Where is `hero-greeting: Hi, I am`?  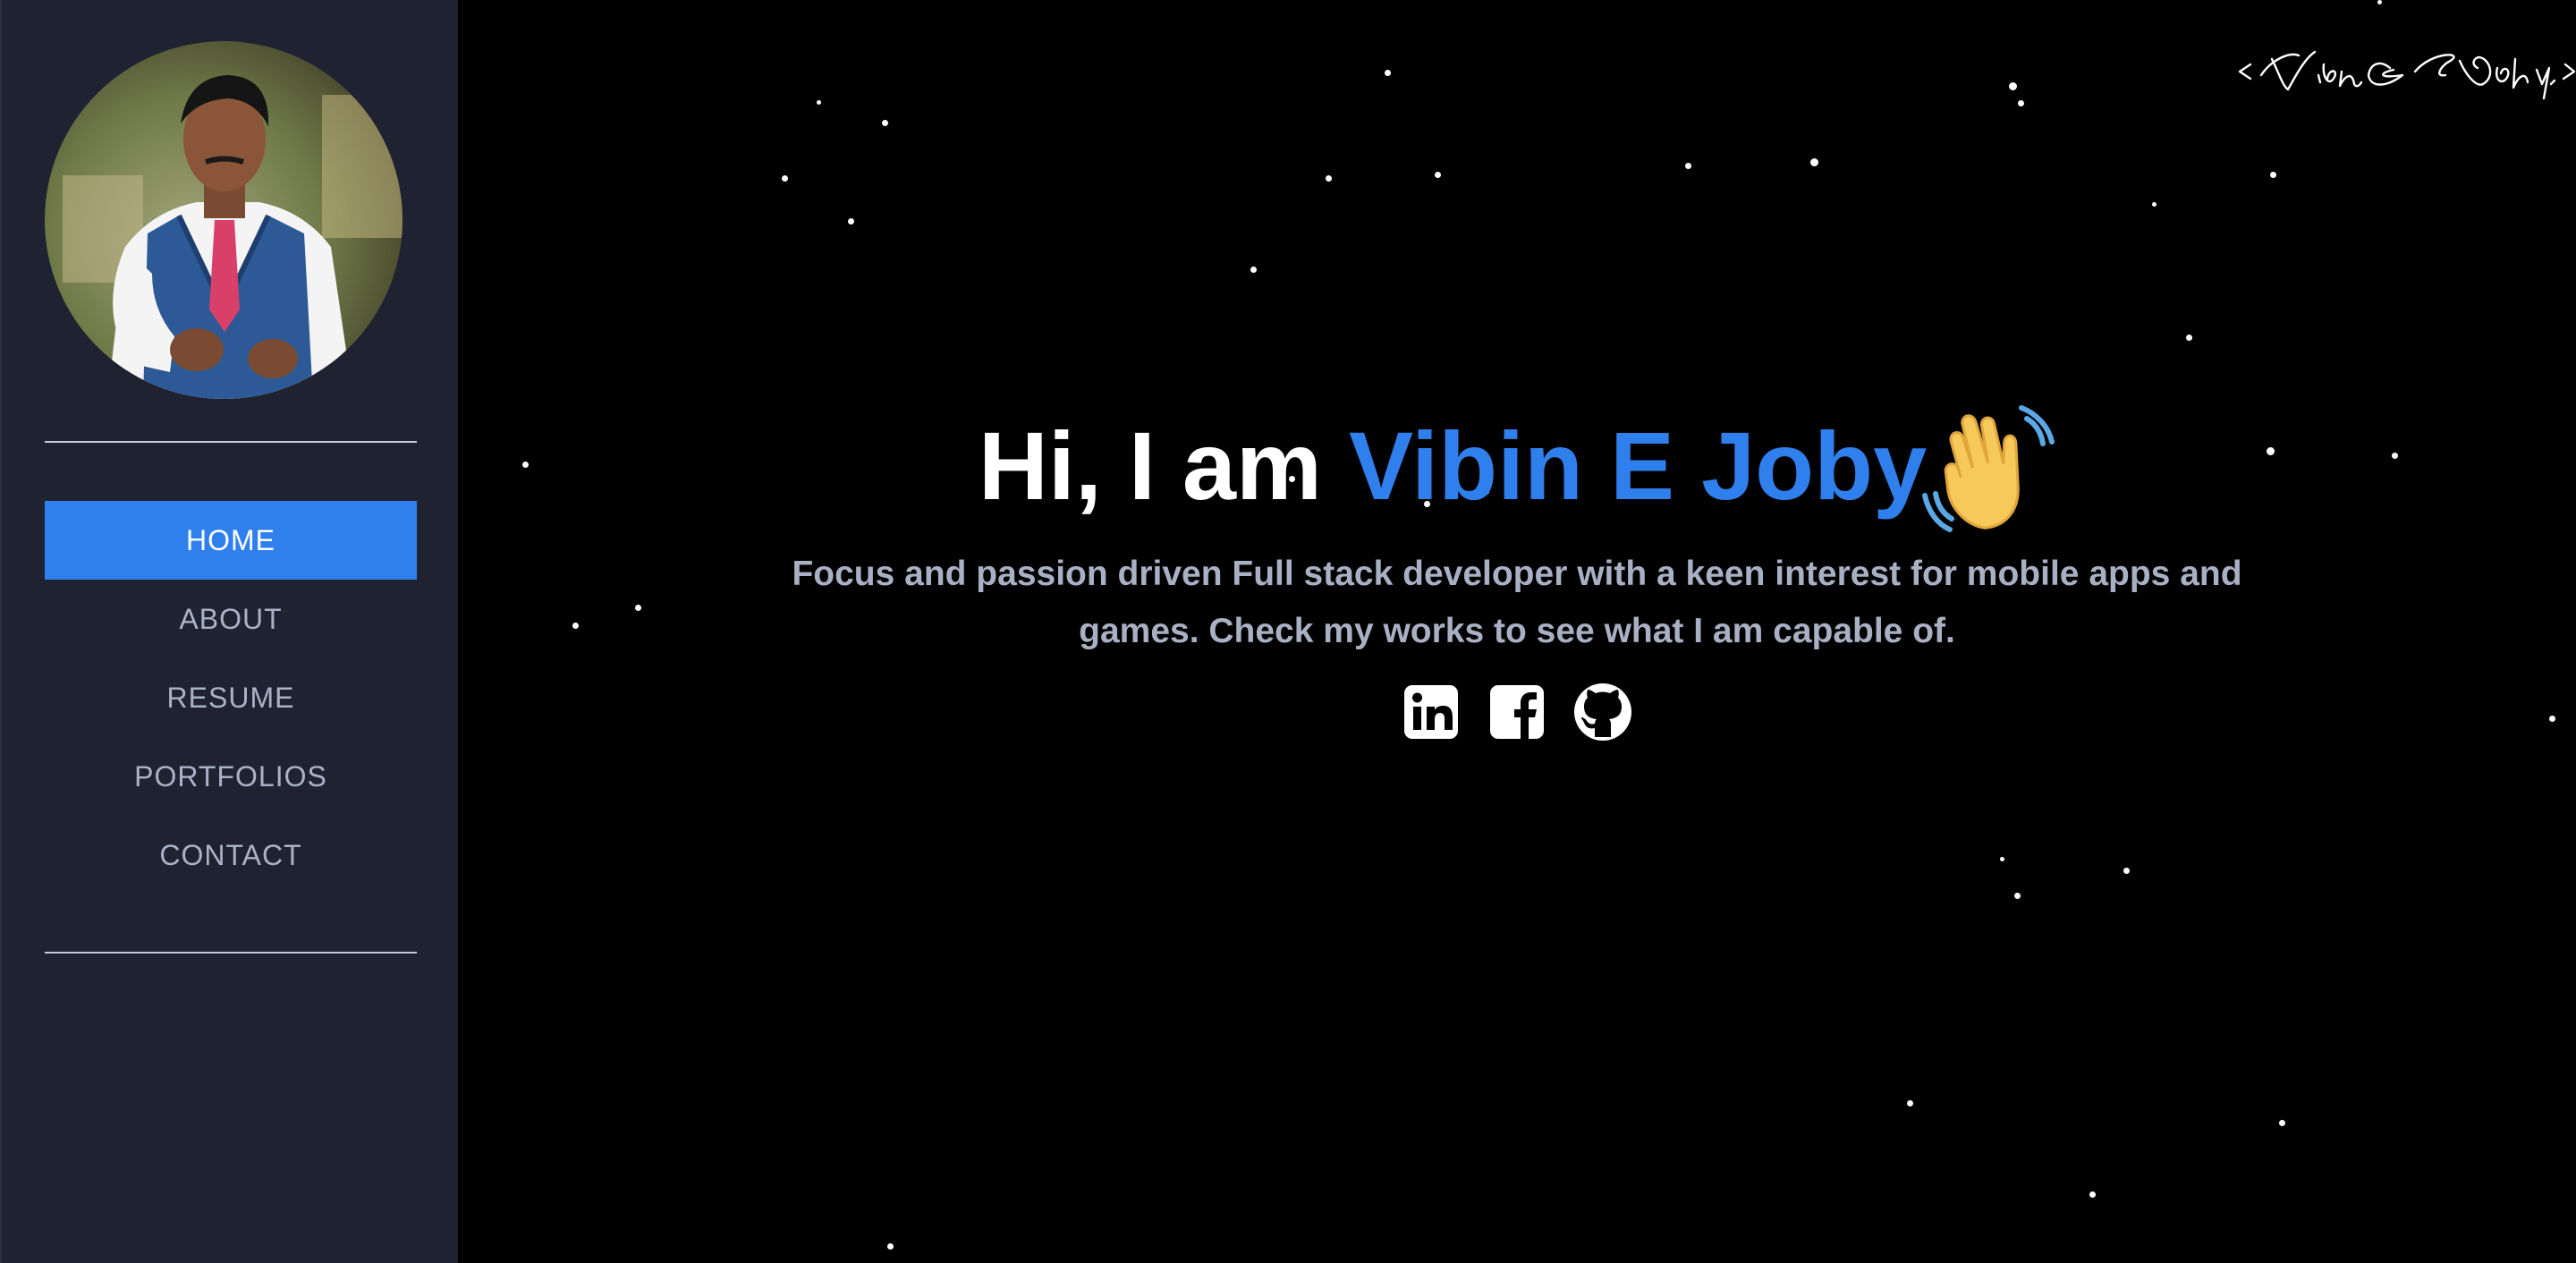 hero-greeting: Hi, I am is located at coordinates (1150, 465).